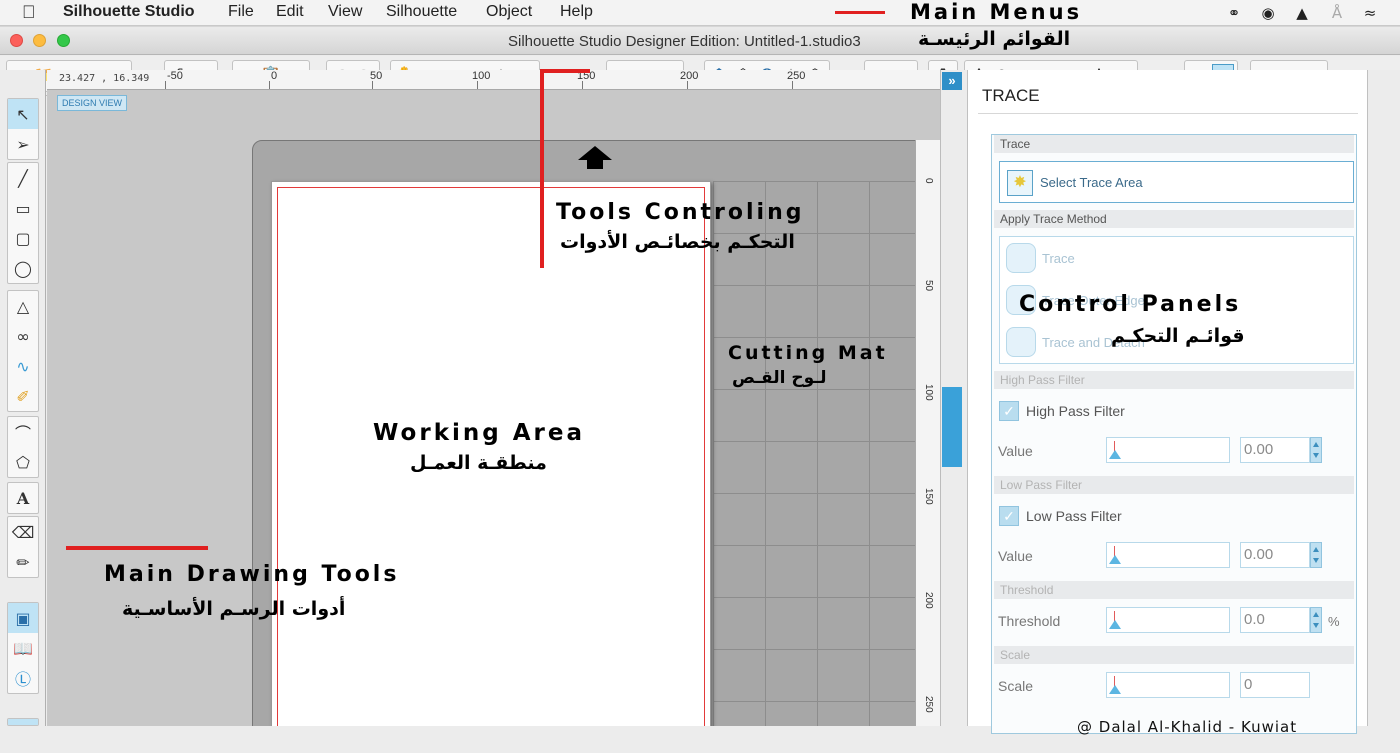  I want to click on trace-method-label: Trace, so click(1058, 258).